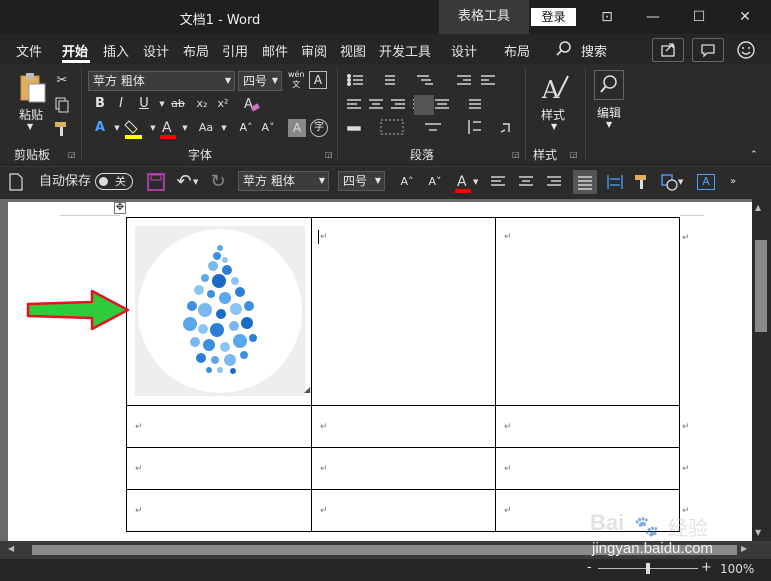 The width and height of the screenshot is (771, 581). Describe the element at coordinates (120, 208) in the screenshot. I see `table-move-handle-icon: ✥` at that location.